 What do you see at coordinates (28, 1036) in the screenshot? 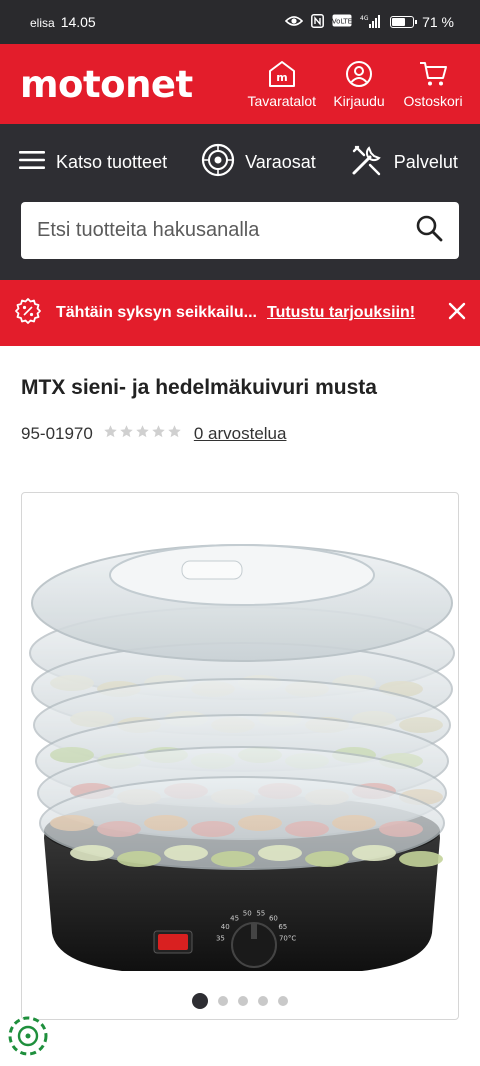
I see `eco-badge-icon` at bounding box center [28, 1036].